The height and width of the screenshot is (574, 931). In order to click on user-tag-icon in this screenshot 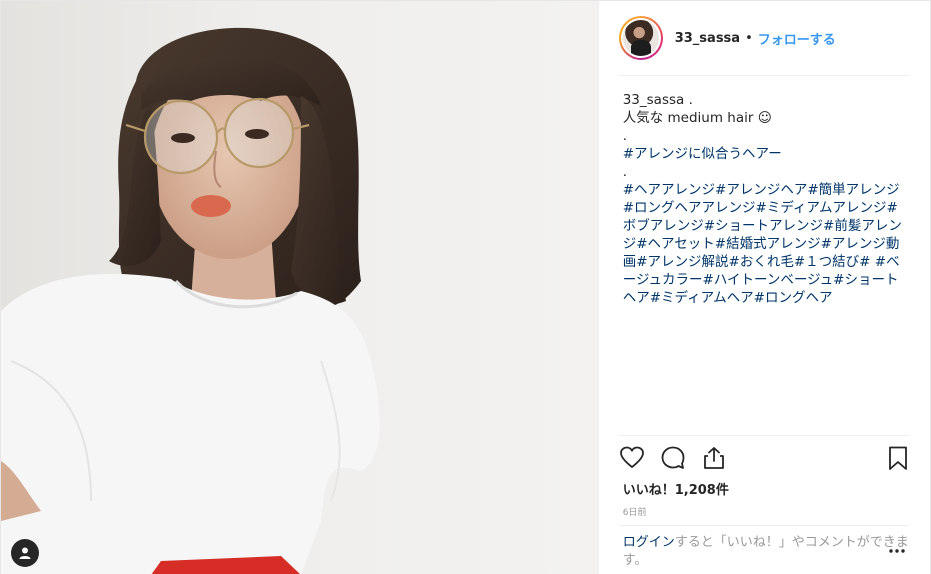, I will do `click(25, 553)`.